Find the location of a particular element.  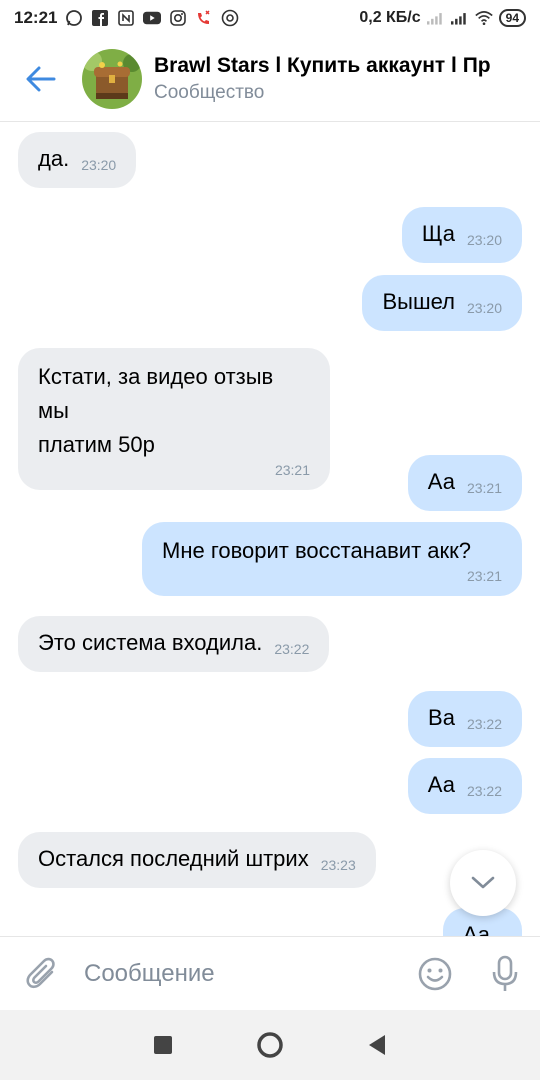

message-bubble: да. 23:20 is located at coordinates (77, 160).